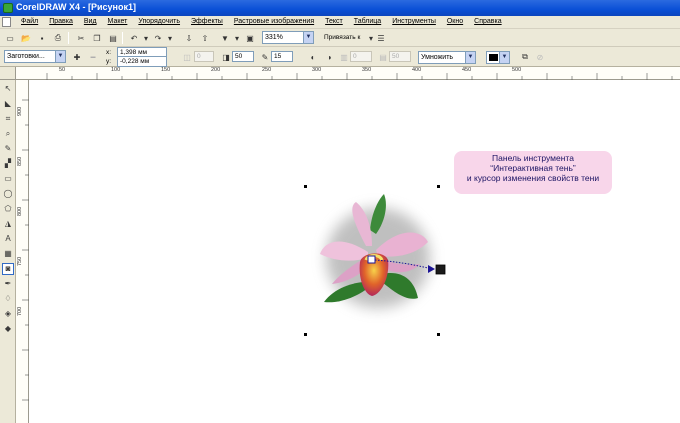  I want to click on smart-fill-tool-icon: ▞, so click(8, 164).